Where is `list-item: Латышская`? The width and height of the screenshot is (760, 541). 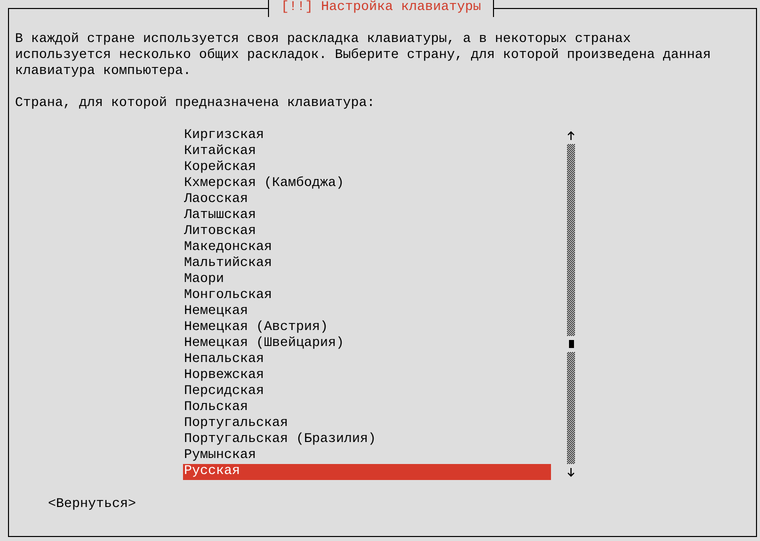
list-item: Латышская is located at coordinates (367, 216).